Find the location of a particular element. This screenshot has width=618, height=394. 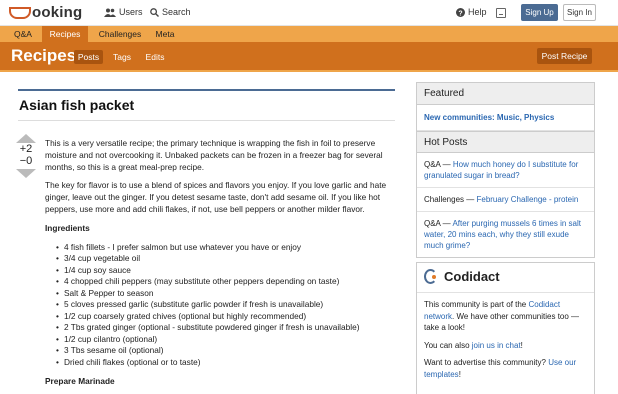

upvote-arrow-icon is located at coordinates (26, 138).